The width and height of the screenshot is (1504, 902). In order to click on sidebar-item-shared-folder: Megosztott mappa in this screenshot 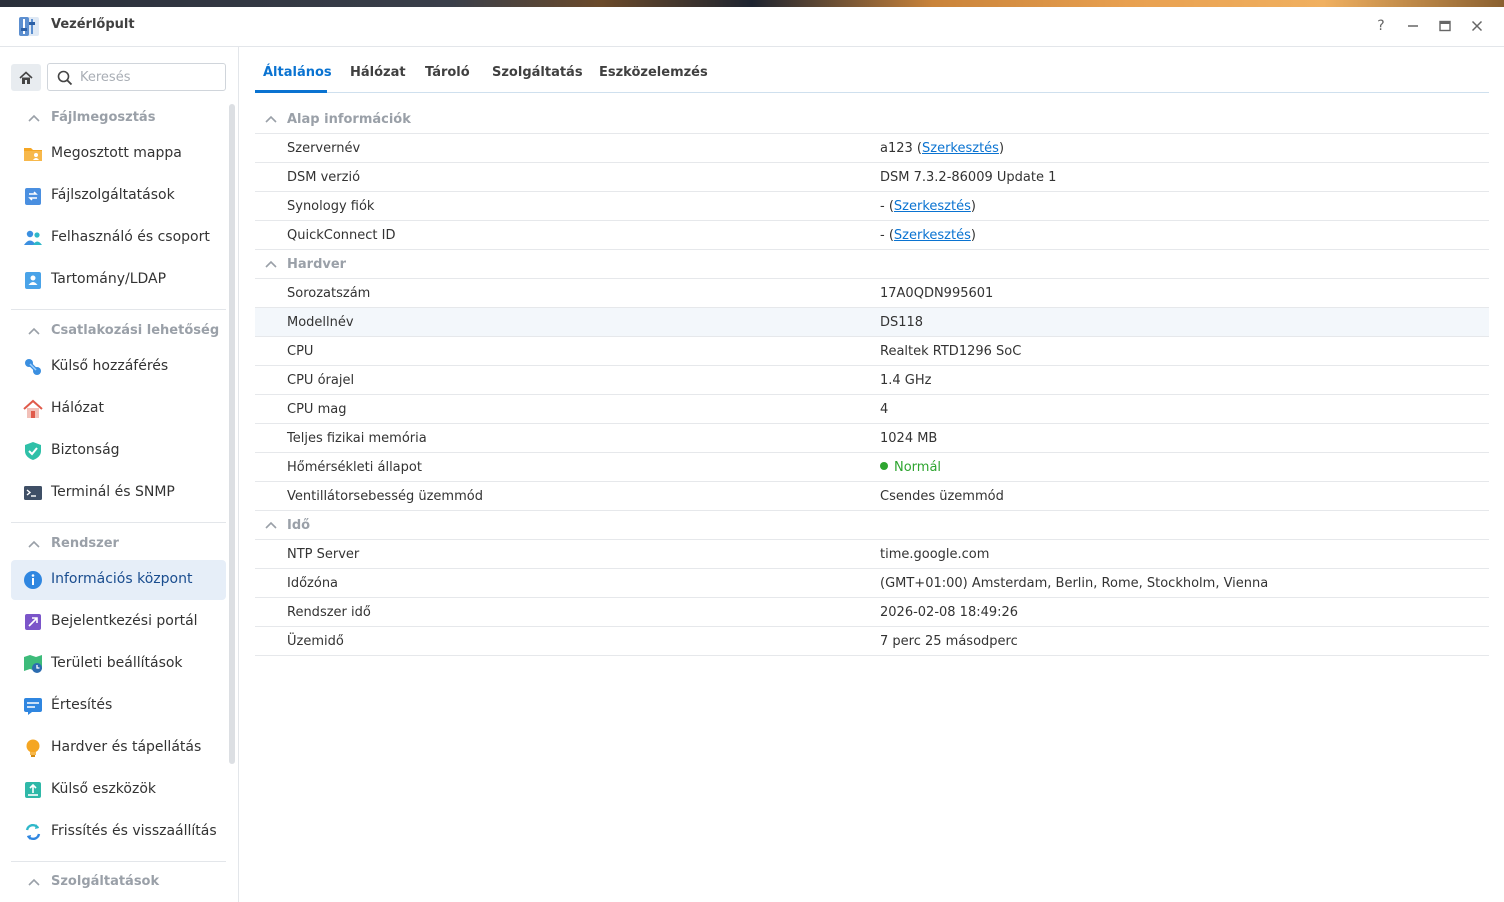, I will do `click(118, 154)`.